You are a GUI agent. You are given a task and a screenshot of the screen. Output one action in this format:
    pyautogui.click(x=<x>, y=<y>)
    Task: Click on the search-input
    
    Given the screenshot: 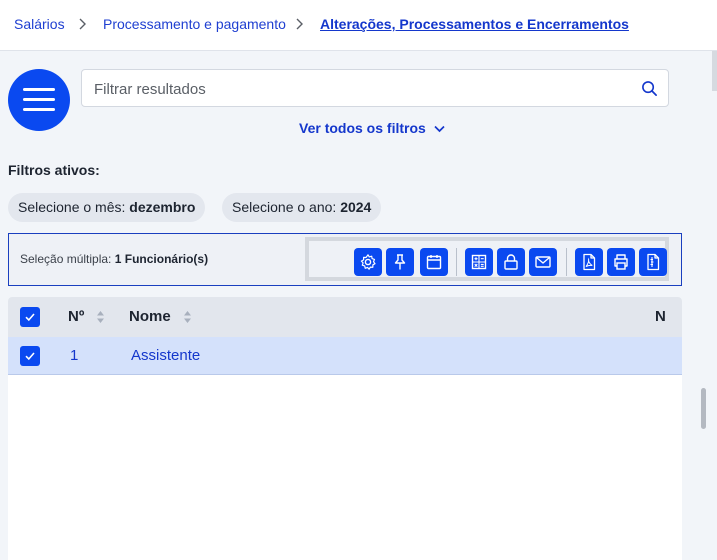 What is the action you would take?
    pyautogui.click(x=359, y=89)
    